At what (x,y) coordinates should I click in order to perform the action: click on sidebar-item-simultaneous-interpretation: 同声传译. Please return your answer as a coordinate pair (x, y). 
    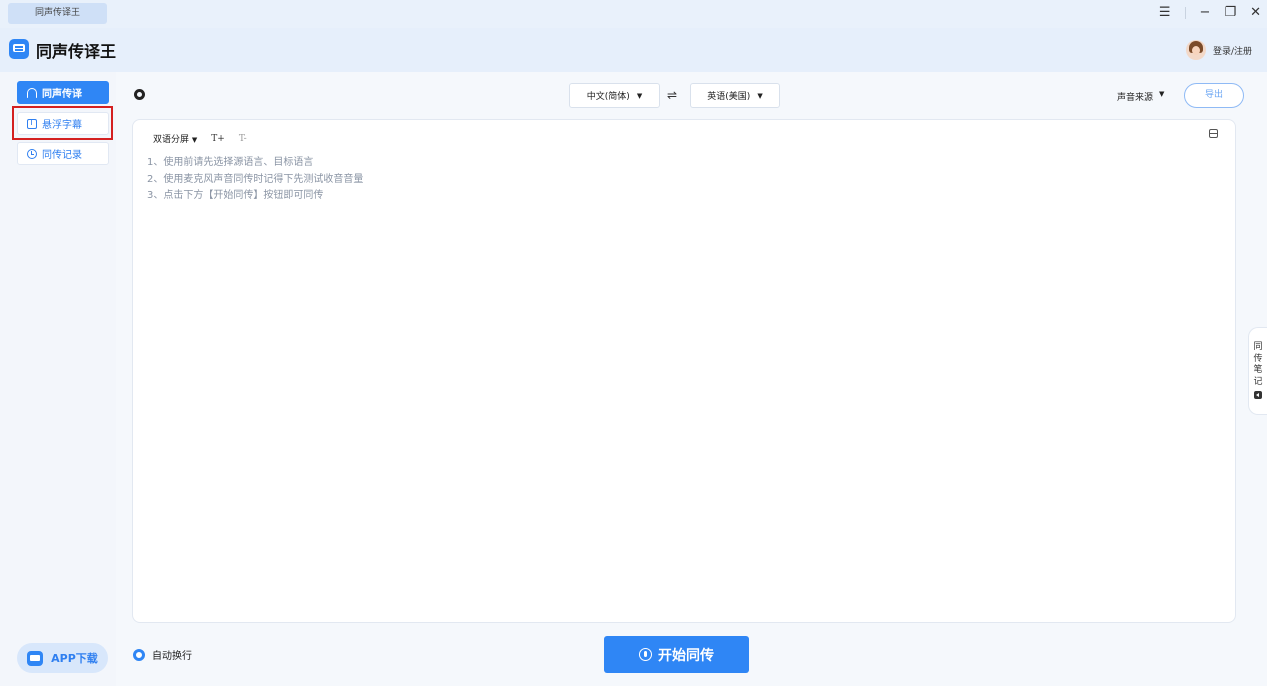
    Looking at the image, I should click on (63, 92).